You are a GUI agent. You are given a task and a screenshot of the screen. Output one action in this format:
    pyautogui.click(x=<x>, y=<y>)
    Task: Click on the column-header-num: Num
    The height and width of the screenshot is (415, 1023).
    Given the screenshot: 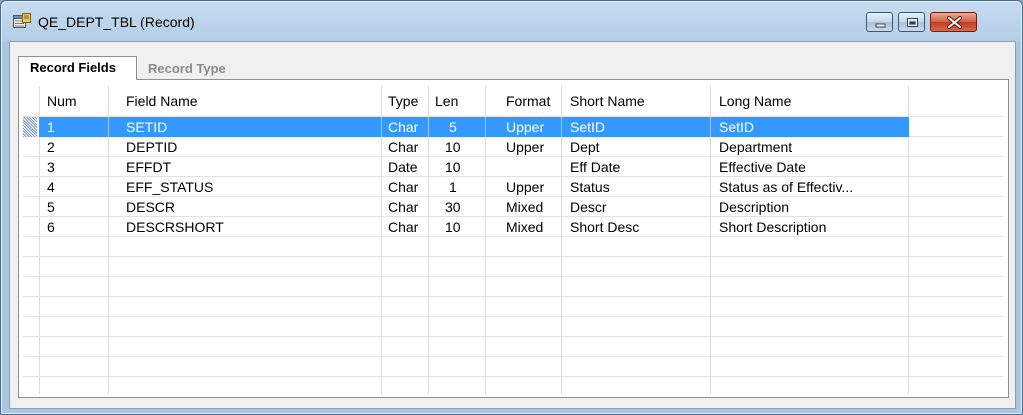 What is the action you would take?
    pyautogui.click(x=62, y=101)
    